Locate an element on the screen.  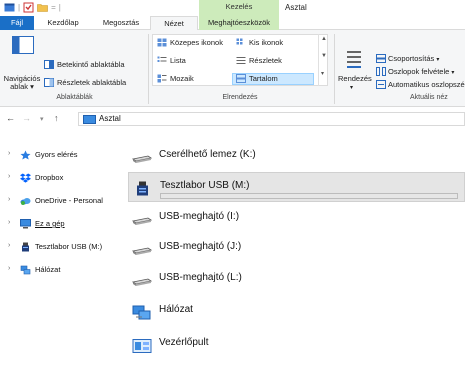
nav-item-quick-access: › Gyors elérés is located at coordinates (60, 155).